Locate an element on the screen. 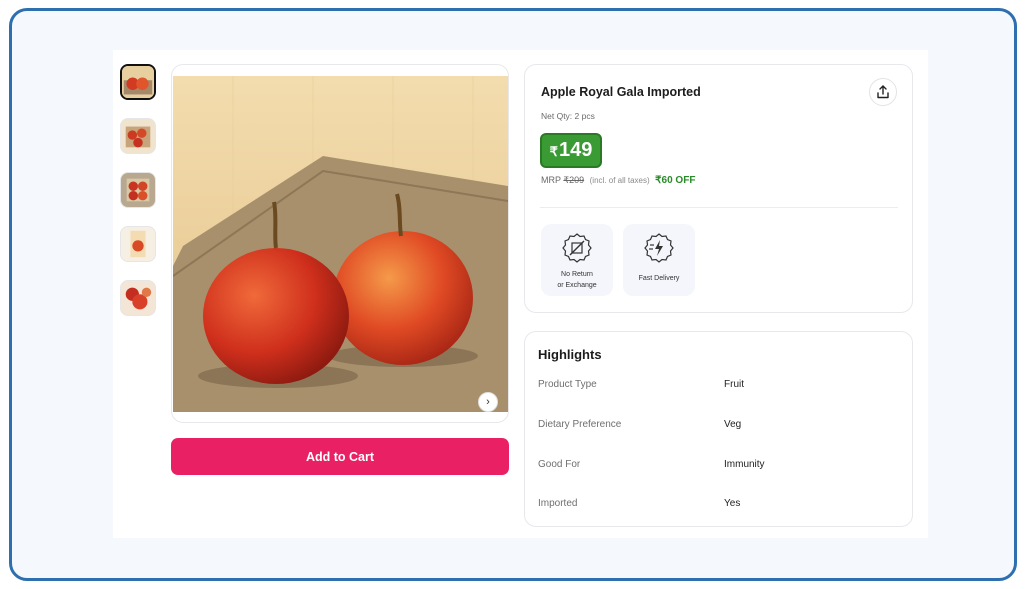 Image resolution: width=1026 pixels, height=589 pixels. next-image-button: › is located at coordinates (488, 402).